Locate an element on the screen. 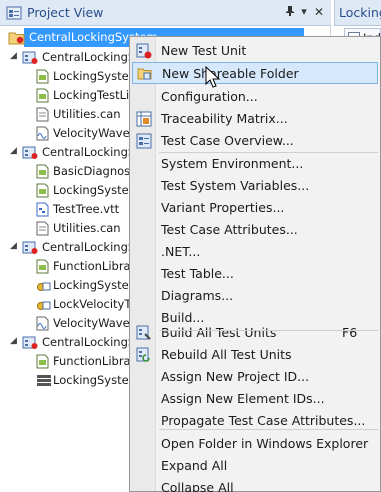 The width and height of the screenshot is (381, 492). menu-item: Build All Test Units F6 is located at coordinates (255, 333).